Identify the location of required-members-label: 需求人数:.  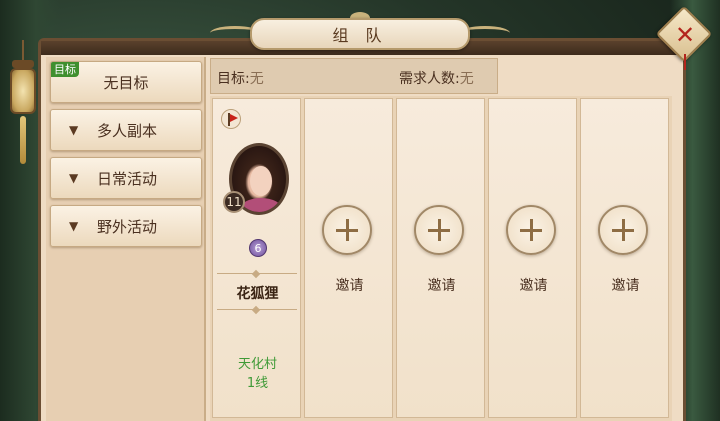
(429, 79).